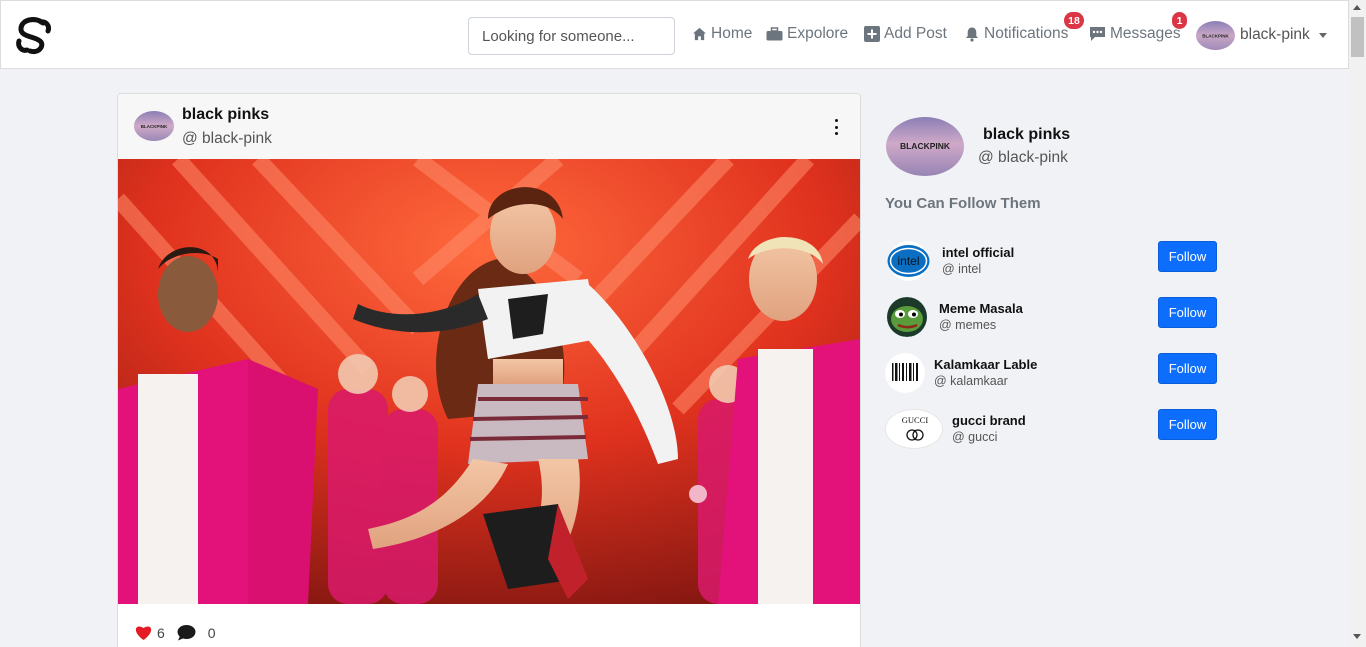  What do you see at coordinates (1055, 262) in the screenshot?
I see `suggestion-item: intel intel official @ intel Follow` at bounding box center [1055, 262].